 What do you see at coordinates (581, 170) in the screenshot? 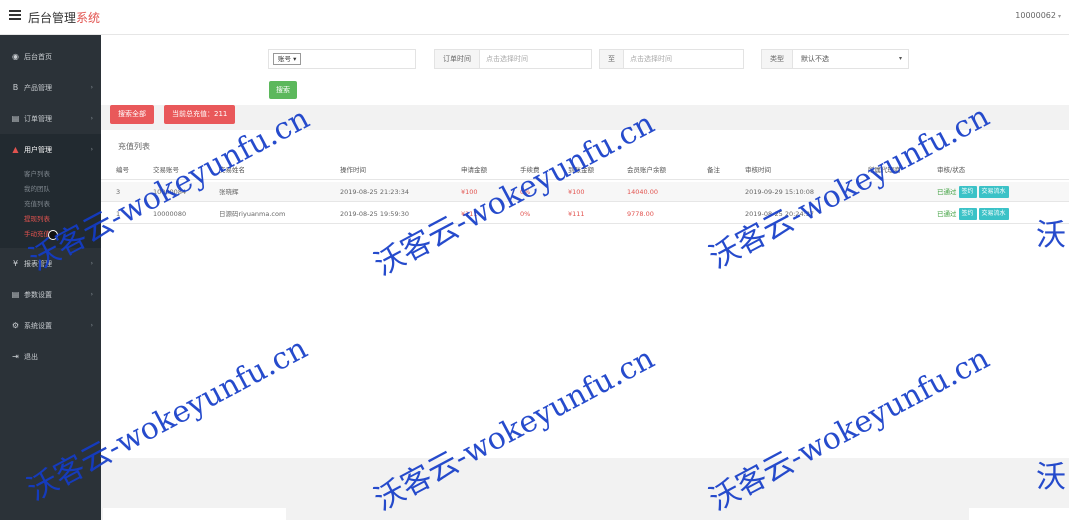
I see `col-header-arrive: 到账金额` at bounding box center [581, 170].